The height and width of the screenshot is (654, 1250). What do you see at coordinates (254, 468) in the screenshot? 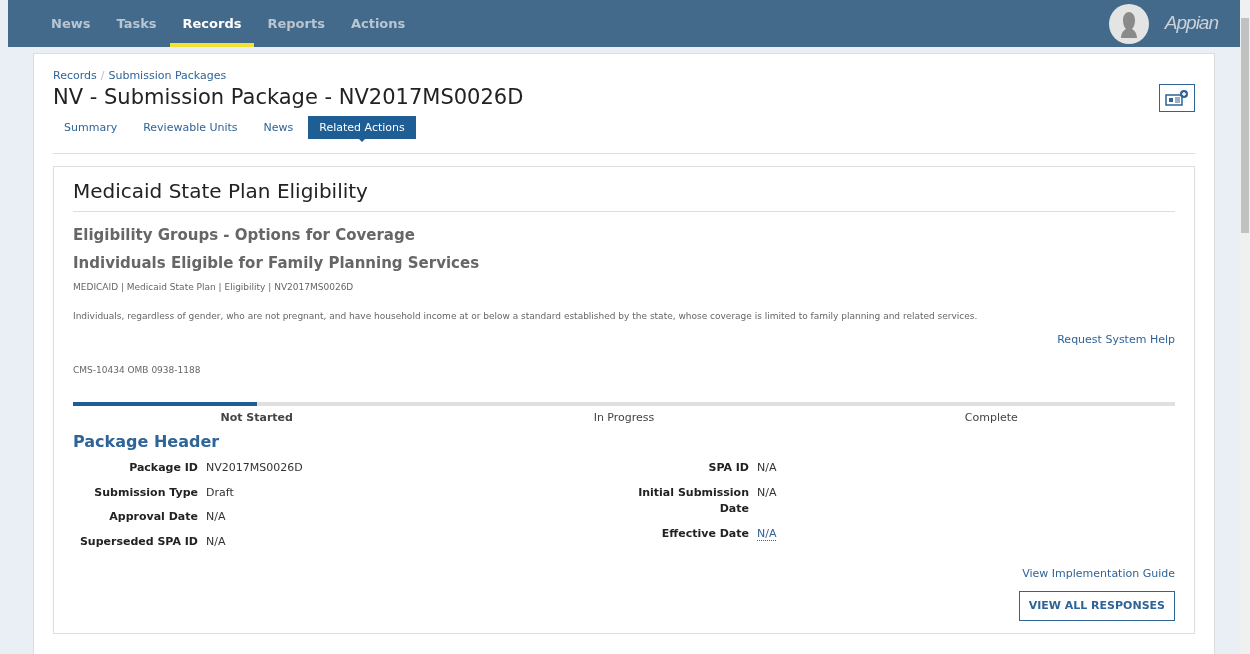
I see `field-value: NV2017MS0026D` at bounding box center [254, 468].